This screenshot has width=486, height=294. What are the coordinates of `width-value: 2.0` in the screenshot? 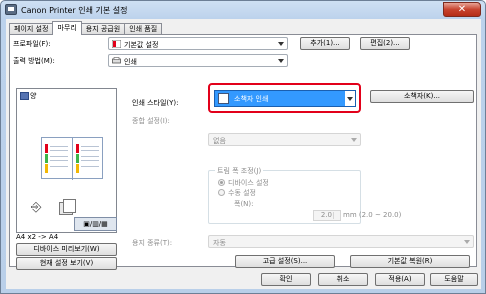 It's located at (326, 215).